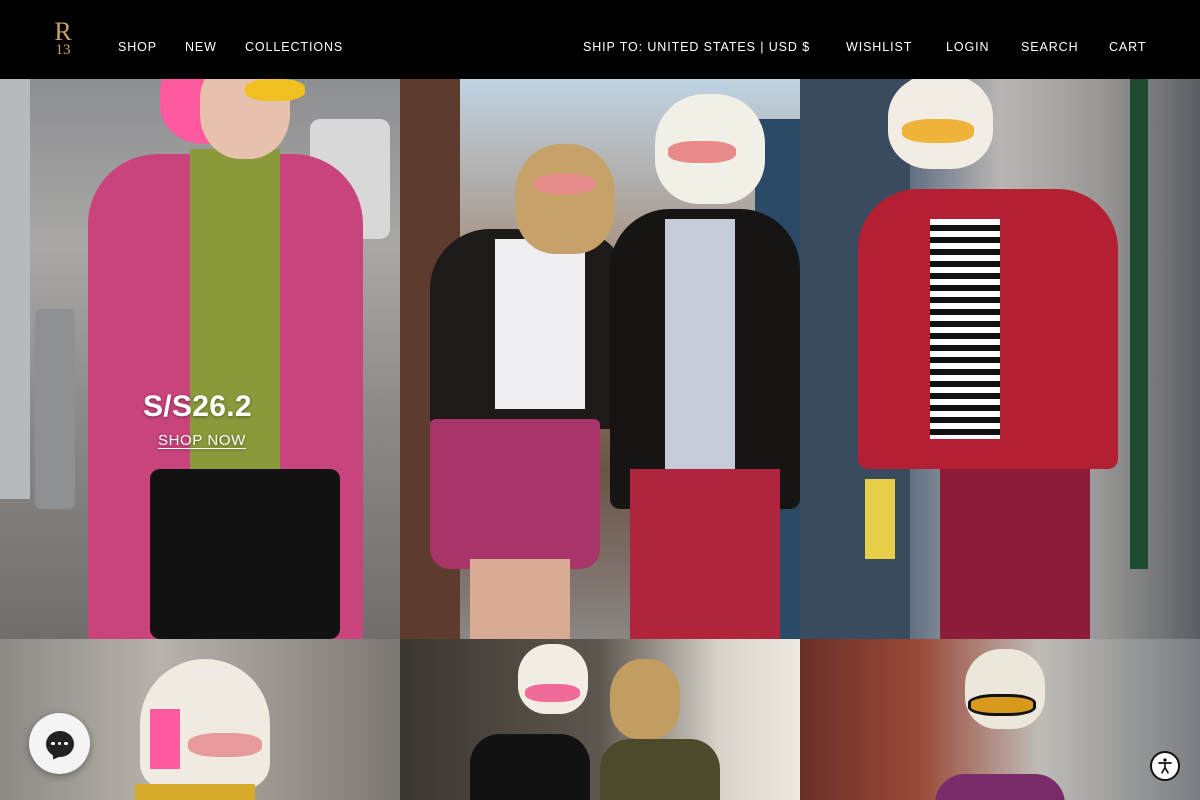 The image size is (1200, 800). What do you see at coordinates (294, 47) in the screenshot?
I see `nav-collections: COLLECTIONS` at bounding box center [294, 47].